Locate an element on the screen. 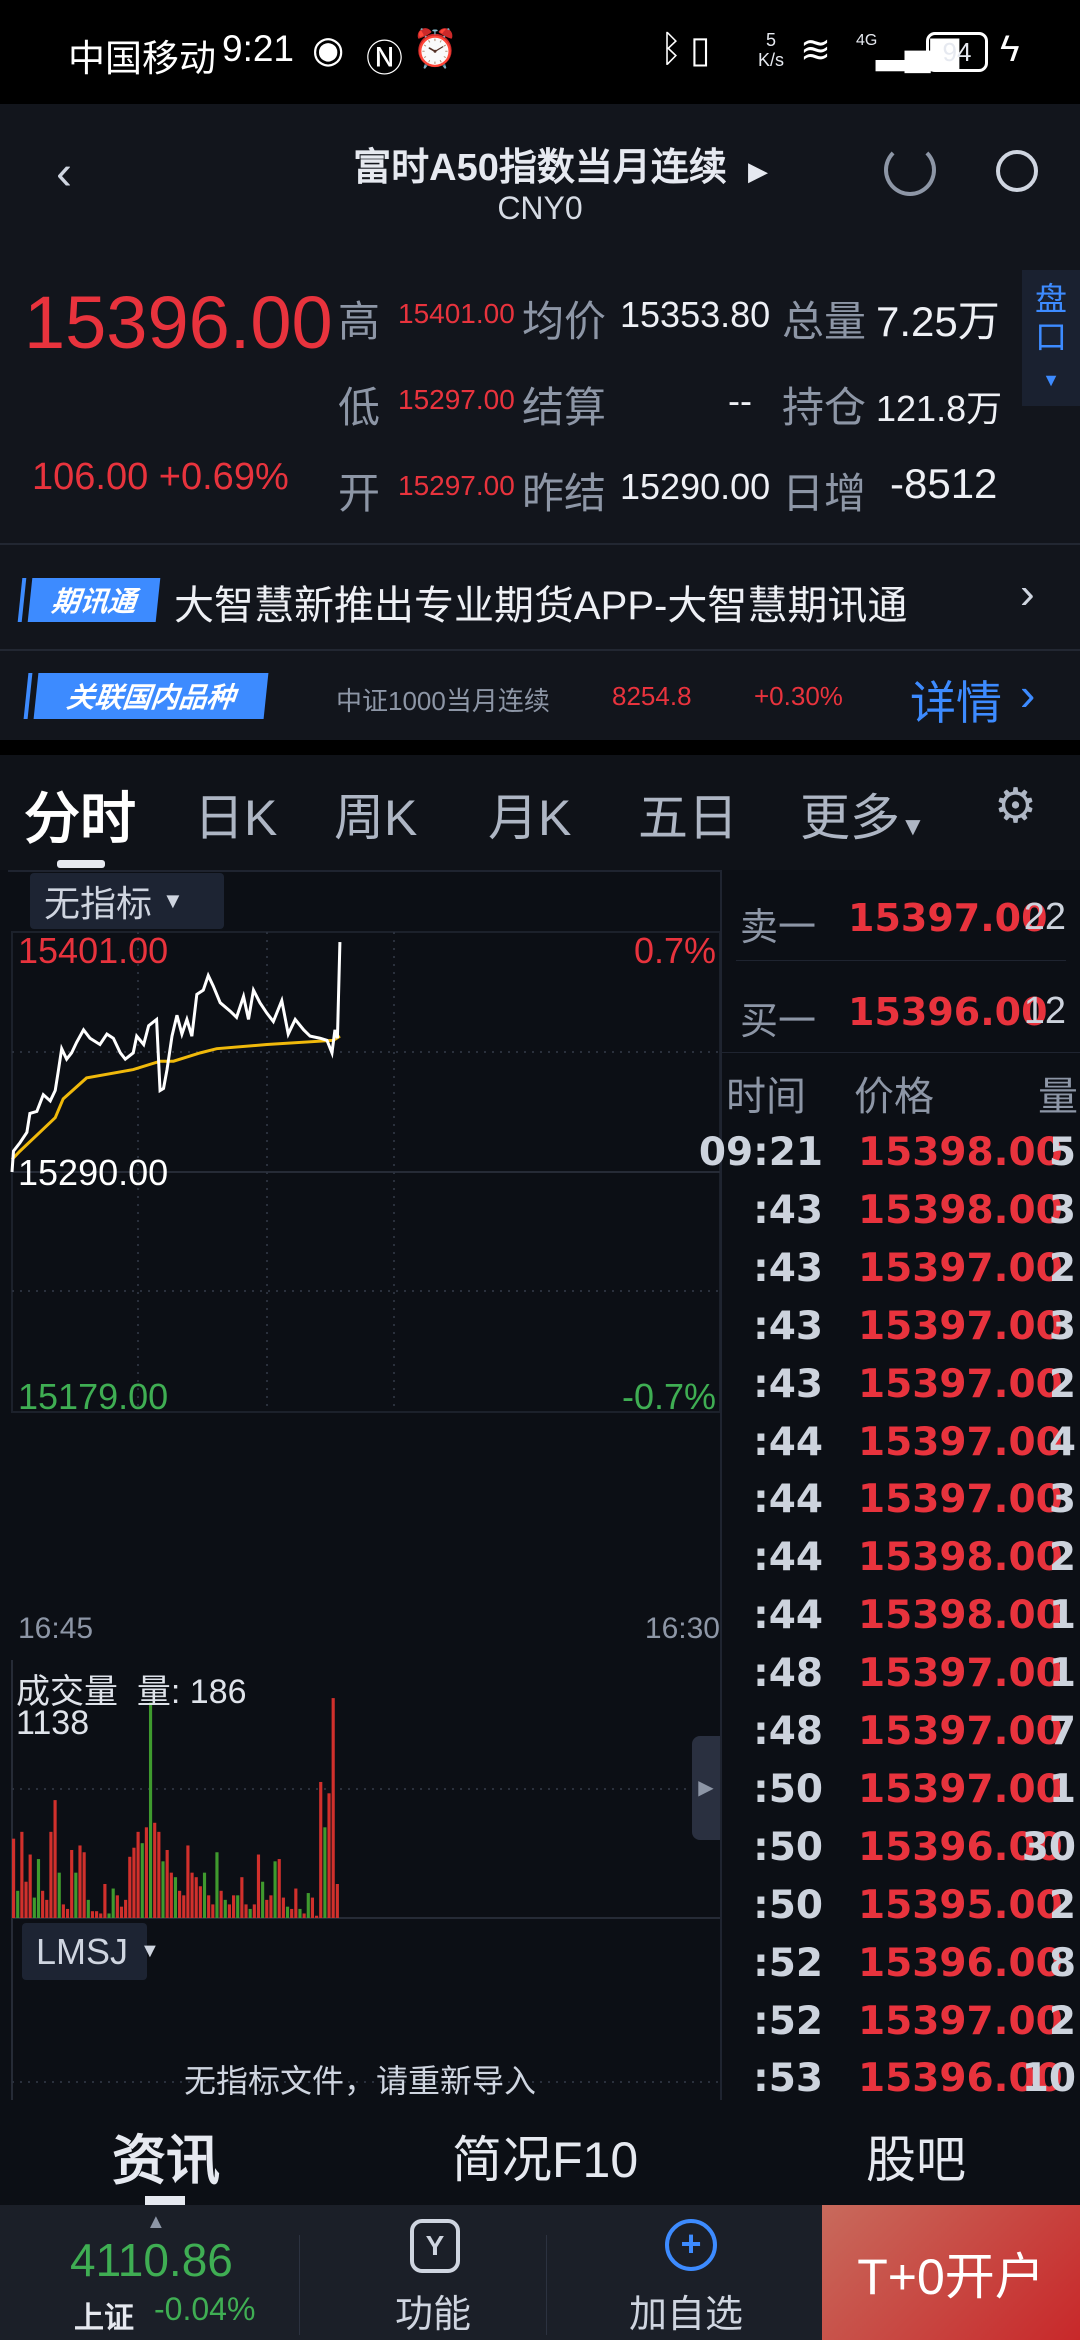 The image size is (1080, 2340). nfc-icon: Ⓝ is located at coordinates (384, 58).